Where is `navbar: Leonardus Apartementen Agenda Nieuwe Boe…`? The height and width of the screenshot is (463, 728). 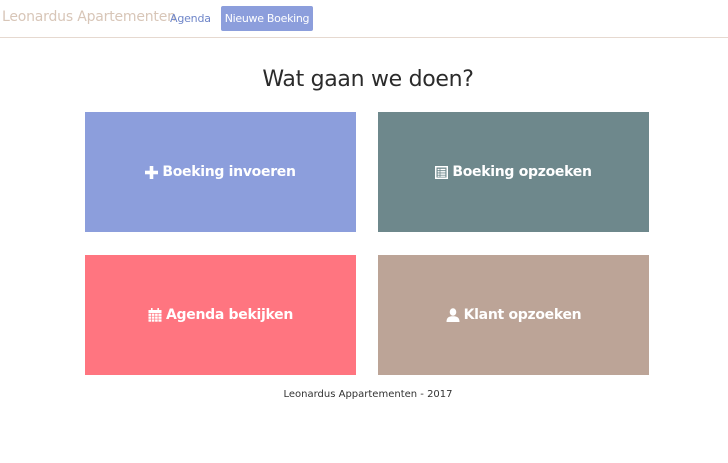
navbar: Leonardus Apartementen Agenda Nieuwe Boe… is located at coordinates (364, 19).